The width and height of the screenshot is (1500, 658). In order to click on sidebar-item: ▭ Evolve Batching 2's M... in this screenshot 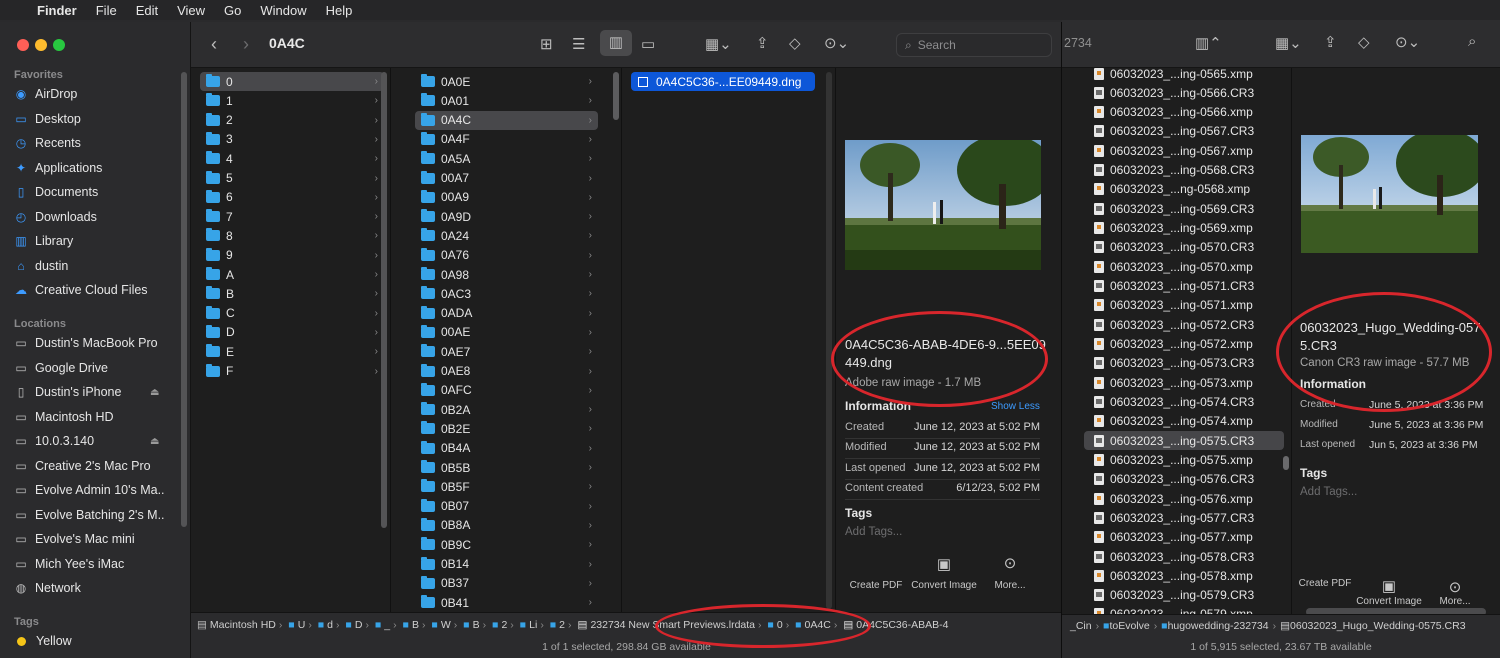, I will do `click(89, 515)`.